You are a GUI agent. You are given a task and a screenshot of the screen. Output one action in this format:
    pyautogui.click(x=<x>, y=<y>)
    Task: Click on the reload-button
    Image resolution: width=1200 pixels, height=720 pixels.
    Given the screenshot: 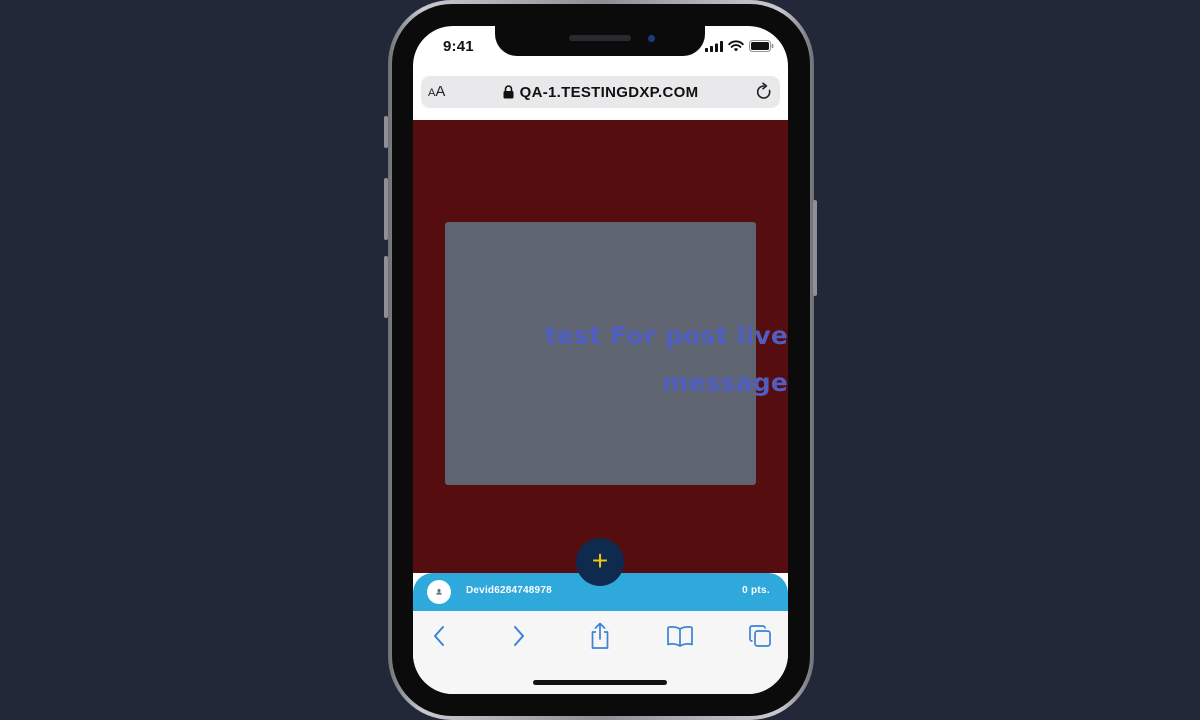 What is the action you would take?
    pyautogui.click(x=764, y=94)
    